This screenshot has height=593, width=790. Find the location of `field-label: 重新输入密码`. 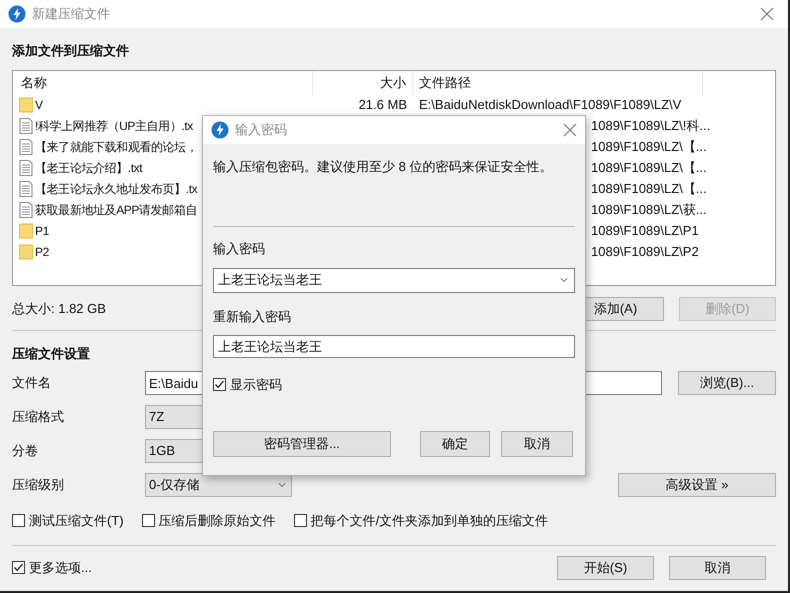

field-label: 重新输入密码 is located at coordinates (252, 317).